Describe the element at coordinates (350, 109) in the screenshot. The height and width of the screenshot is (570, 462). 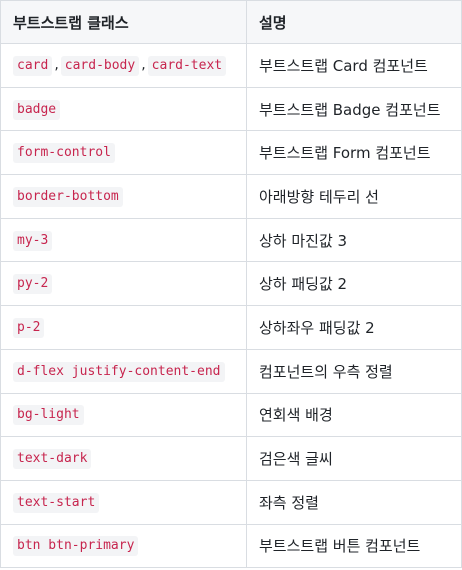
I see `description-text: 부트스트랩 Badge 컴포넌트` at that location.